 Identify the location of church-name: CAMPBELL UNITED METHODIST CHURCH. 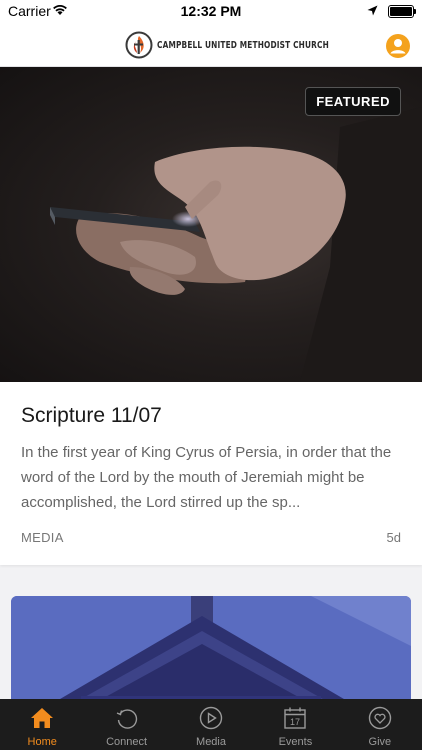
(243, 45).